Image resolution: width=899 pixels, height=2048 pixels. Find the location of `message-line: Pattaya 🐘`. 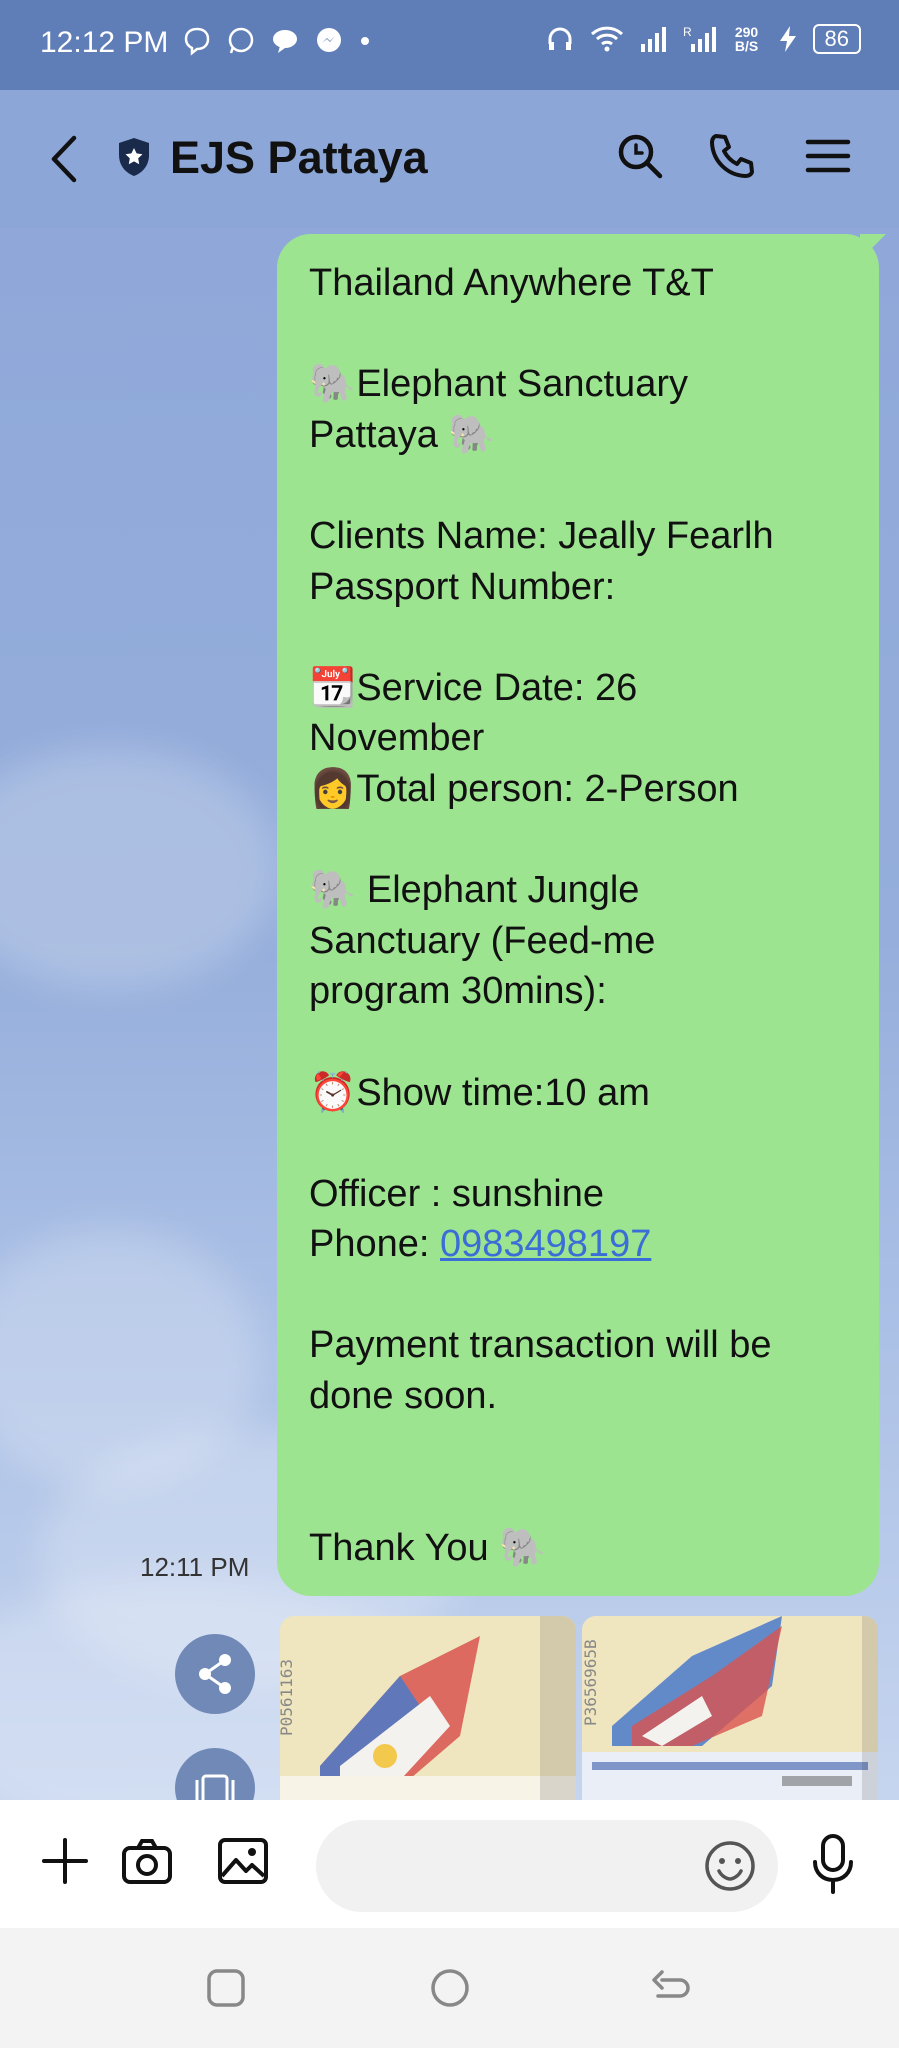

message-line: Pattaya 🐘 is located at coordinates (402, 434).